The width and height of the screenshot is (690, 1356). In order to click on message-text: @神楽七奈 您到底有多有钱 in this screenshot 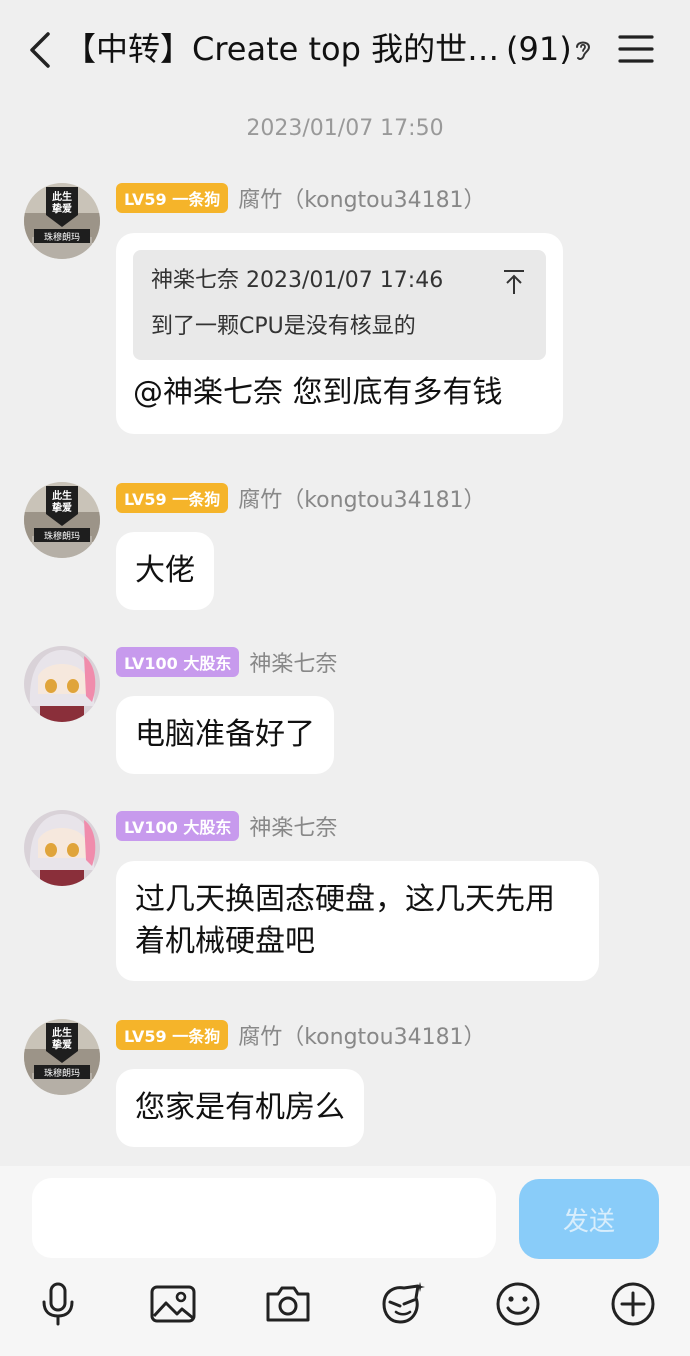, I will do `click(318, 392)`.